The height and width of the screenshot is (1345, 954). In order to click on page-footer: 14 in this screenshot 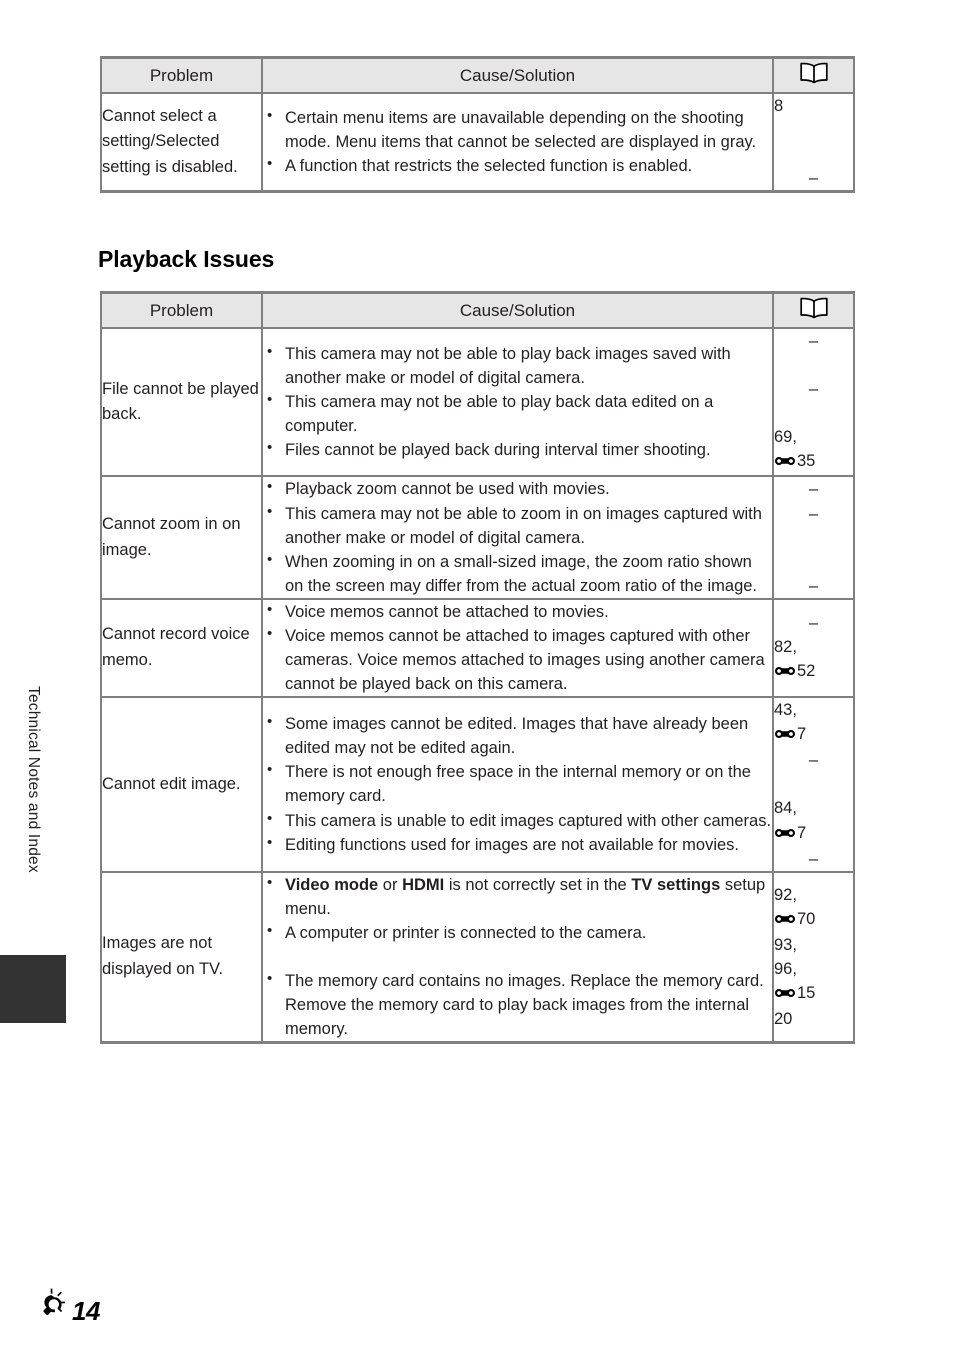, I will do `click(68, 1307)`.